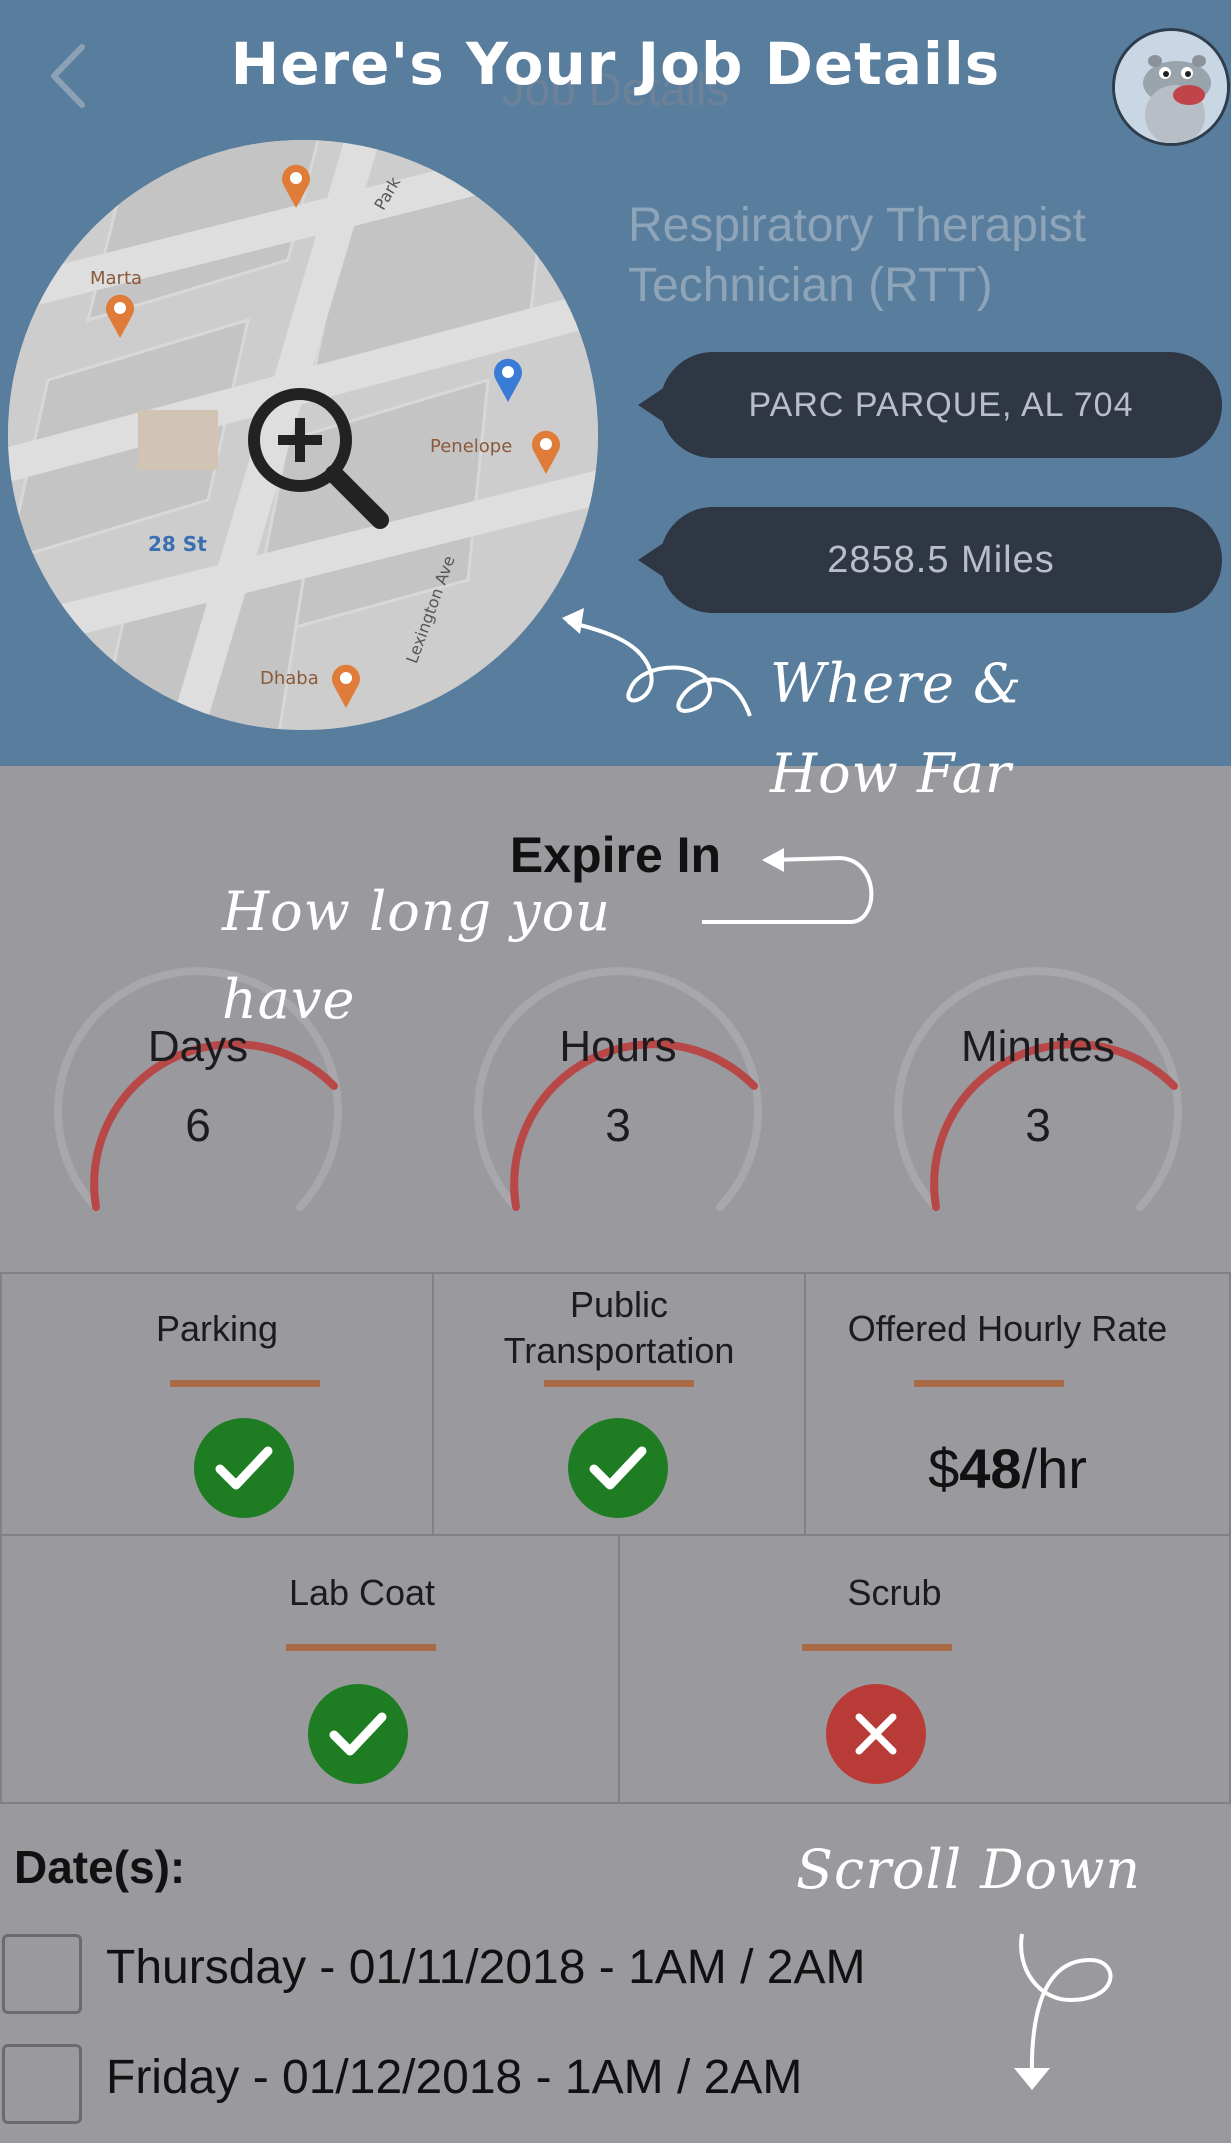 The width and height of the screenshot is (1231, 2143). What do you see at coordinates (318, 458) in the screenshot?
I see `magnifier-plus-icon` at bounding box center [318, 458].